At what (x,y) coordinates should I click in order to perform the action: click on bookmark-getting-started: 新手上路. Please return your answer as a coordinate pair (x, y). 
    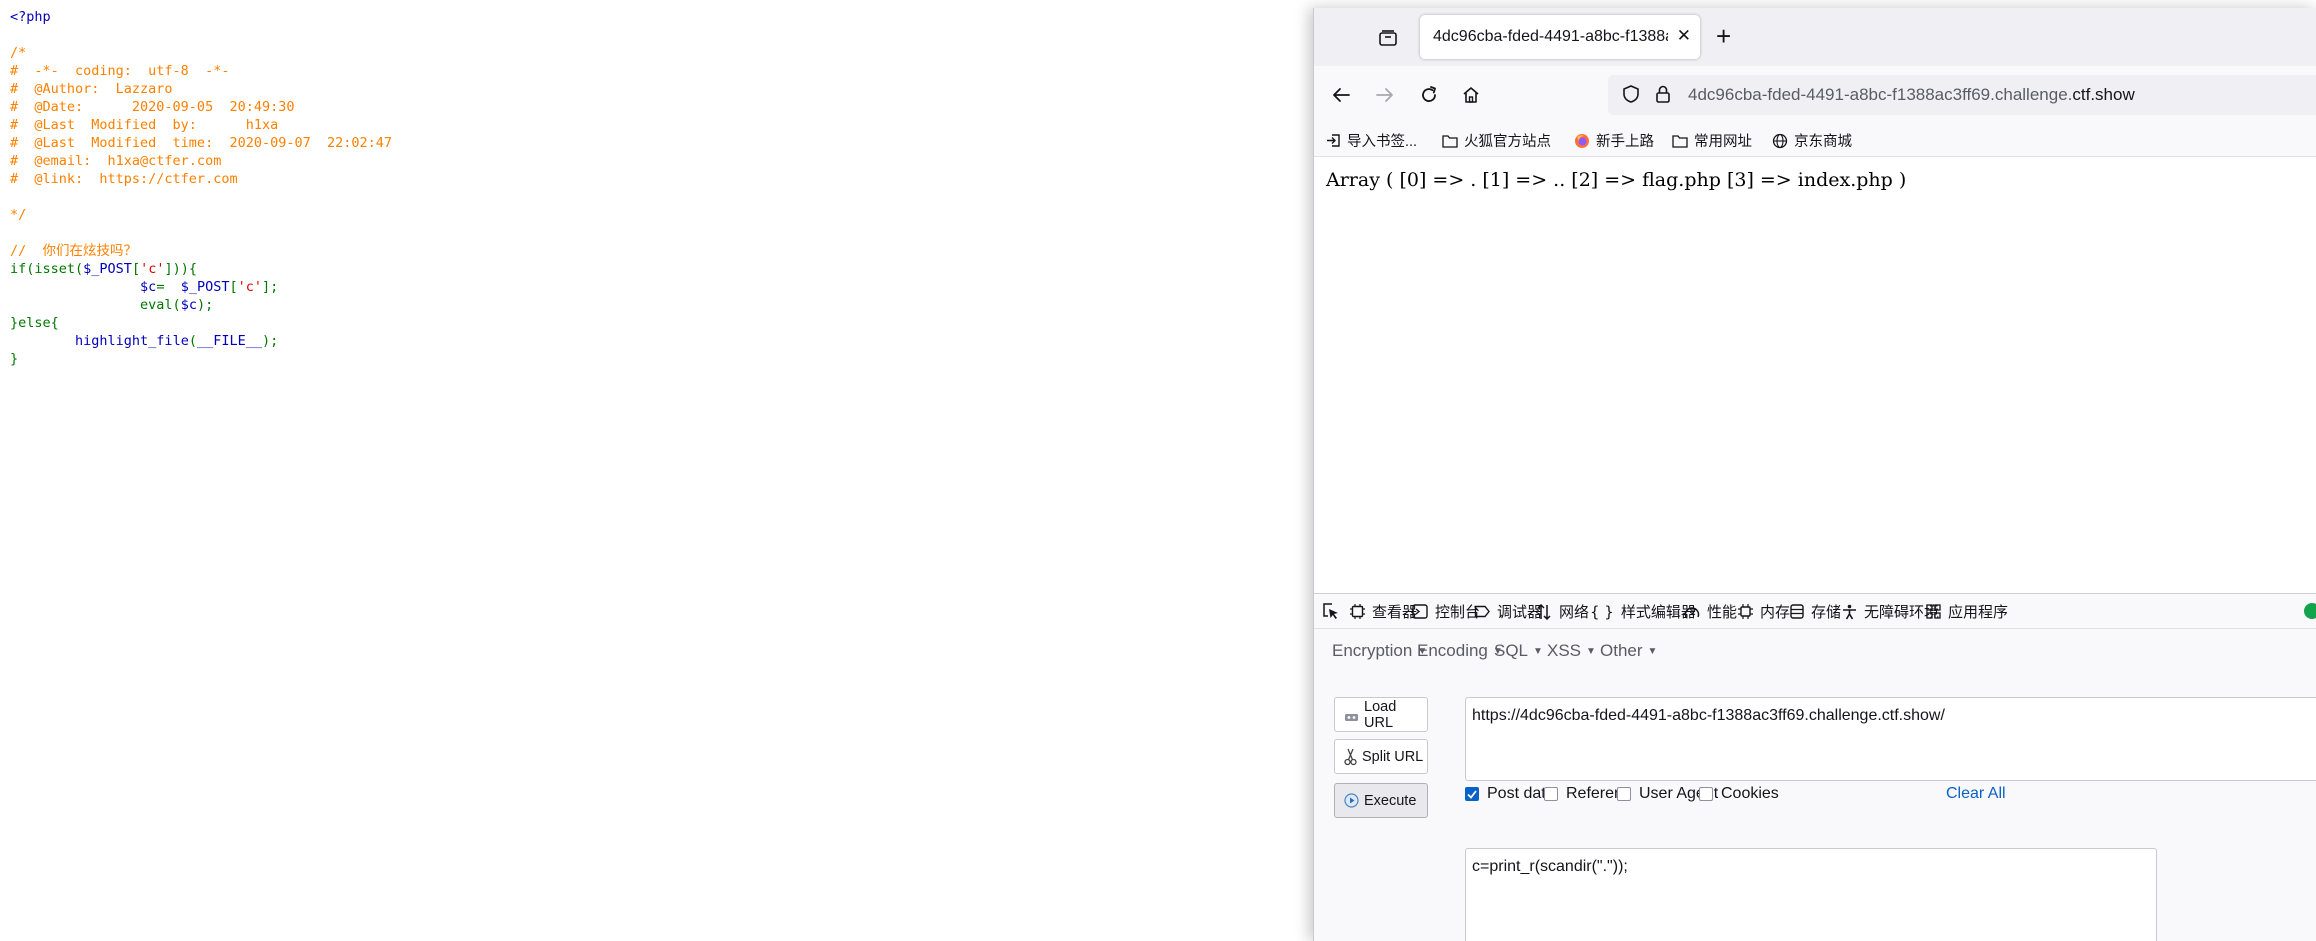
    Looking at the image, I should click on (1614, 140).